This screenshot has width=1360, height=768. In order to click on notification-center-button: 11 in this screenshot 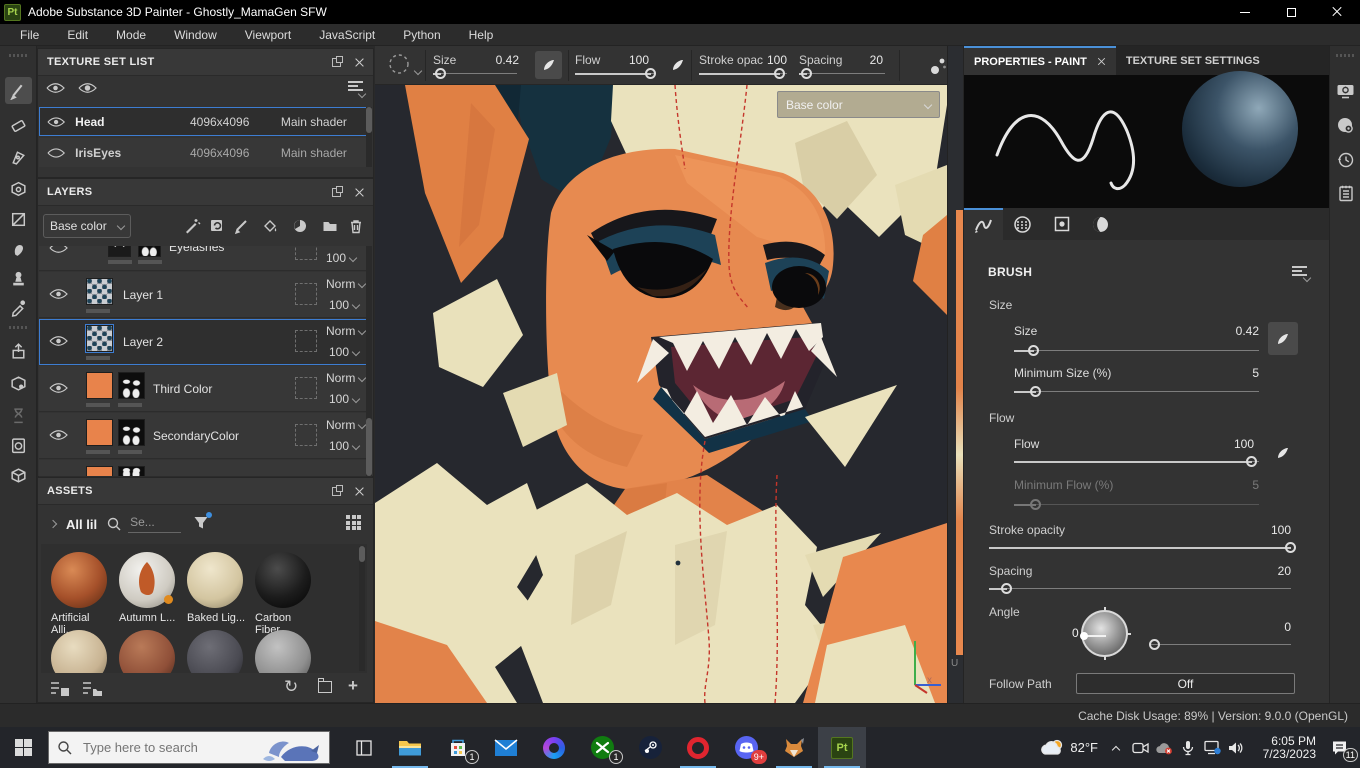, I will do `click(1340, 747)`.